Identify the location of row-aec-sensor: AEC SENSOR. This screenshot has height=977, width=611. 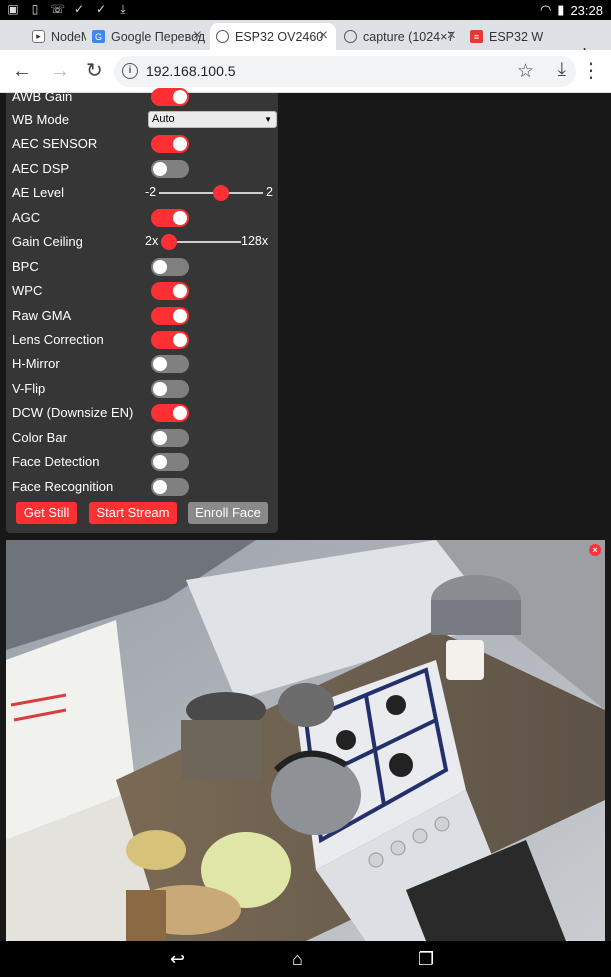
(143, 144).